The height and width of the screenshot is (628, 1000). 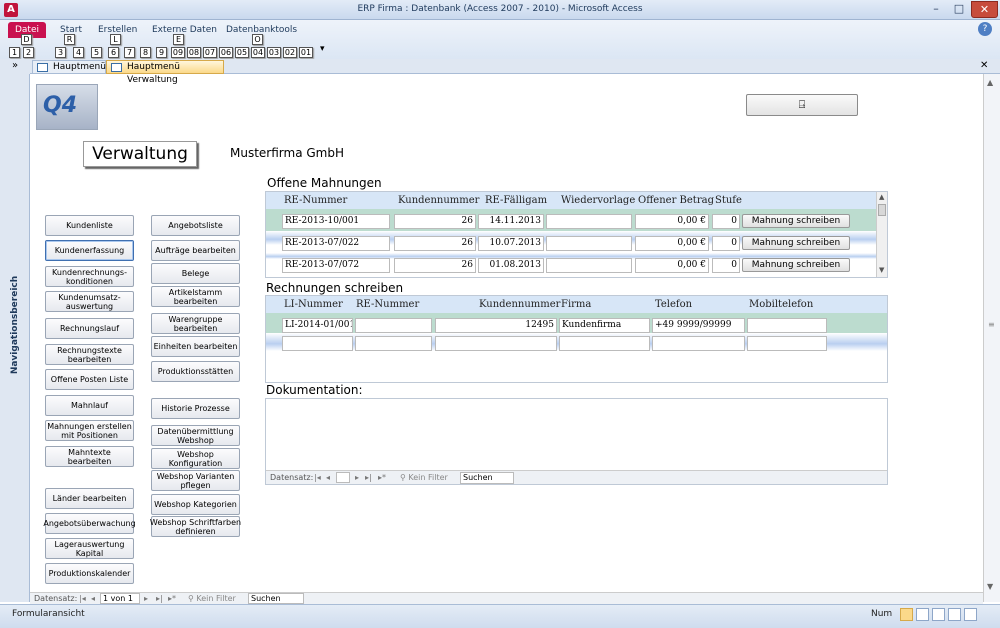 I want to click on maximize-button: □, so click(x=959, y=9).